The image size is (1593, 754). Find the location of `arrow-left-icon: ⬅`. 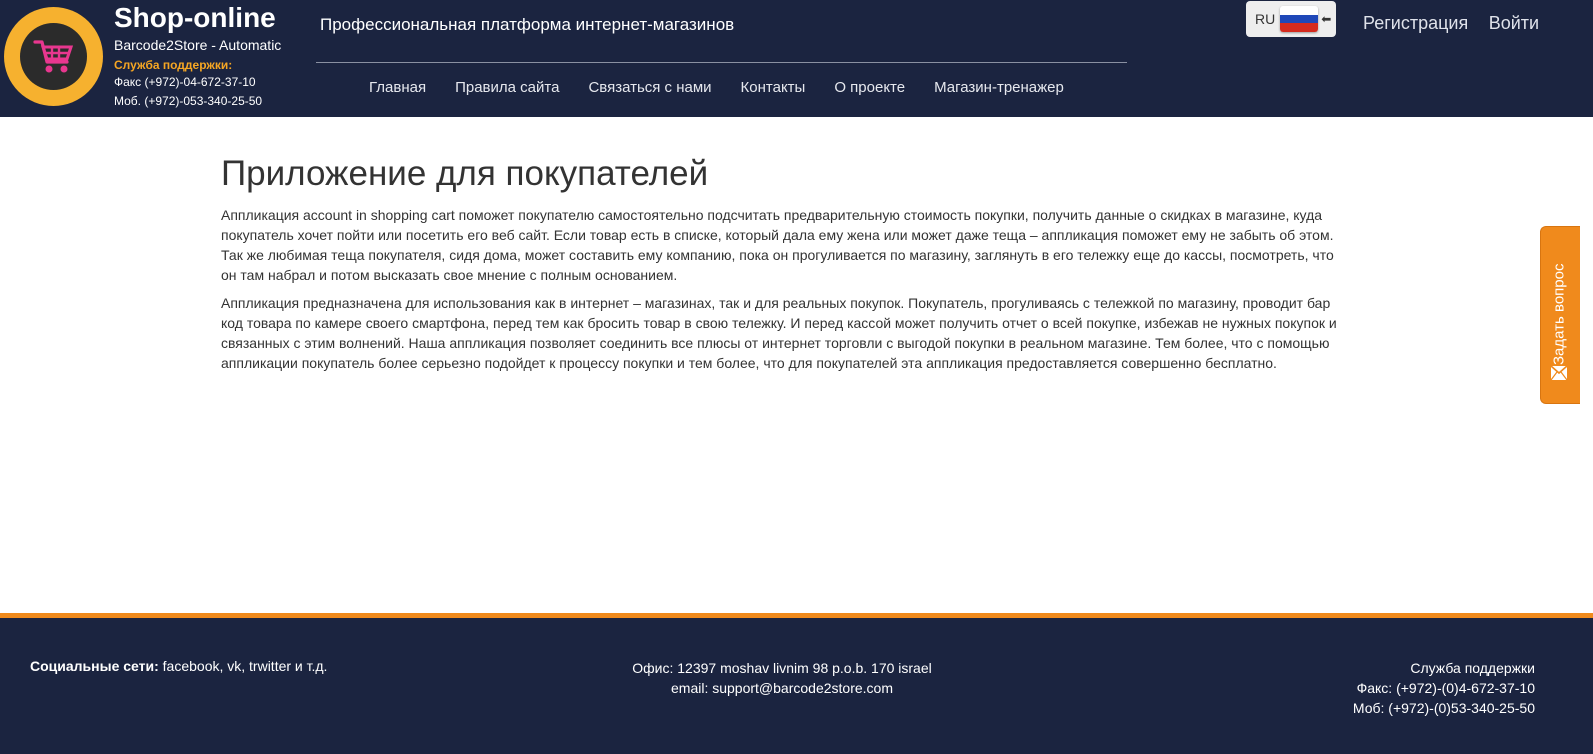

arrow-left-icon: ⬅ is located at coordinates (1326, 19).